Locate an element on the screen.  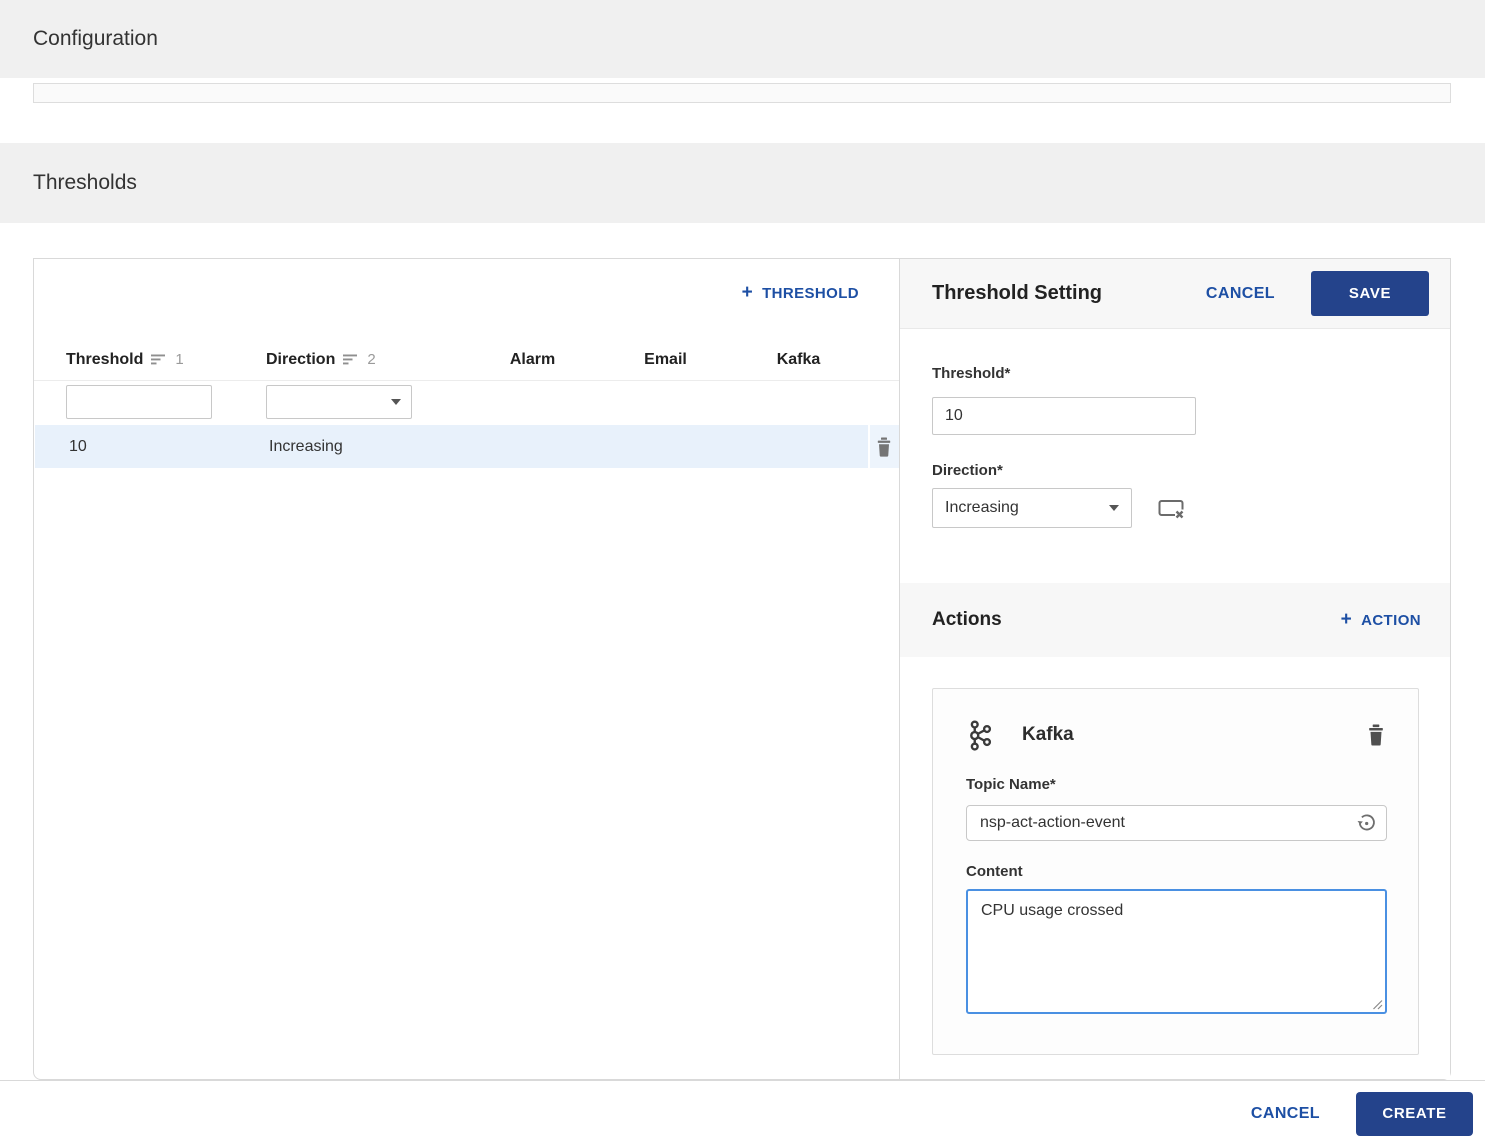
history-restore-icon is located at coordinates (1366, 822).